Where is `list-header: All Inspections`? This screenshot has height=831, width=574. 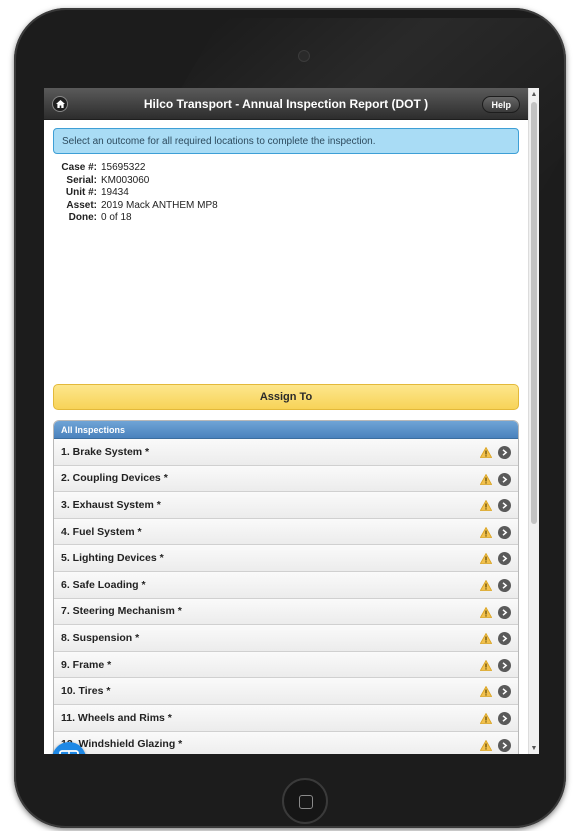 list-header: All Inspections is located at coordinates (286, 430).